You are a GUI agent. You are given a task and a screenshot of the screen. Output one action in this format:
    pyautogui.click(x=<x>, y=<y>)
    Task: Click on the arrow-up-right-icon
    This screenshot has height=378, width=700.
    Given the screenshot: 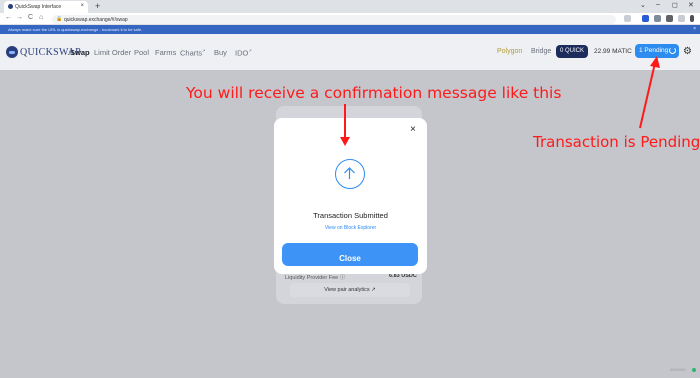 What is the action you would take?
    pyautogui.click(x=649, y=92)
    